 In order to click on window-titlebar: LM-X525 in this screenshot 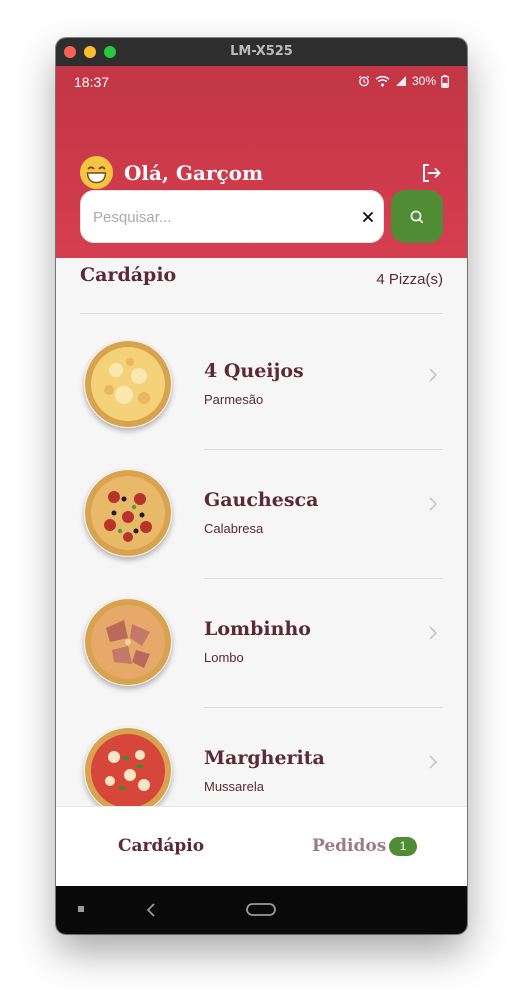, I will do `click(261, 52)`.